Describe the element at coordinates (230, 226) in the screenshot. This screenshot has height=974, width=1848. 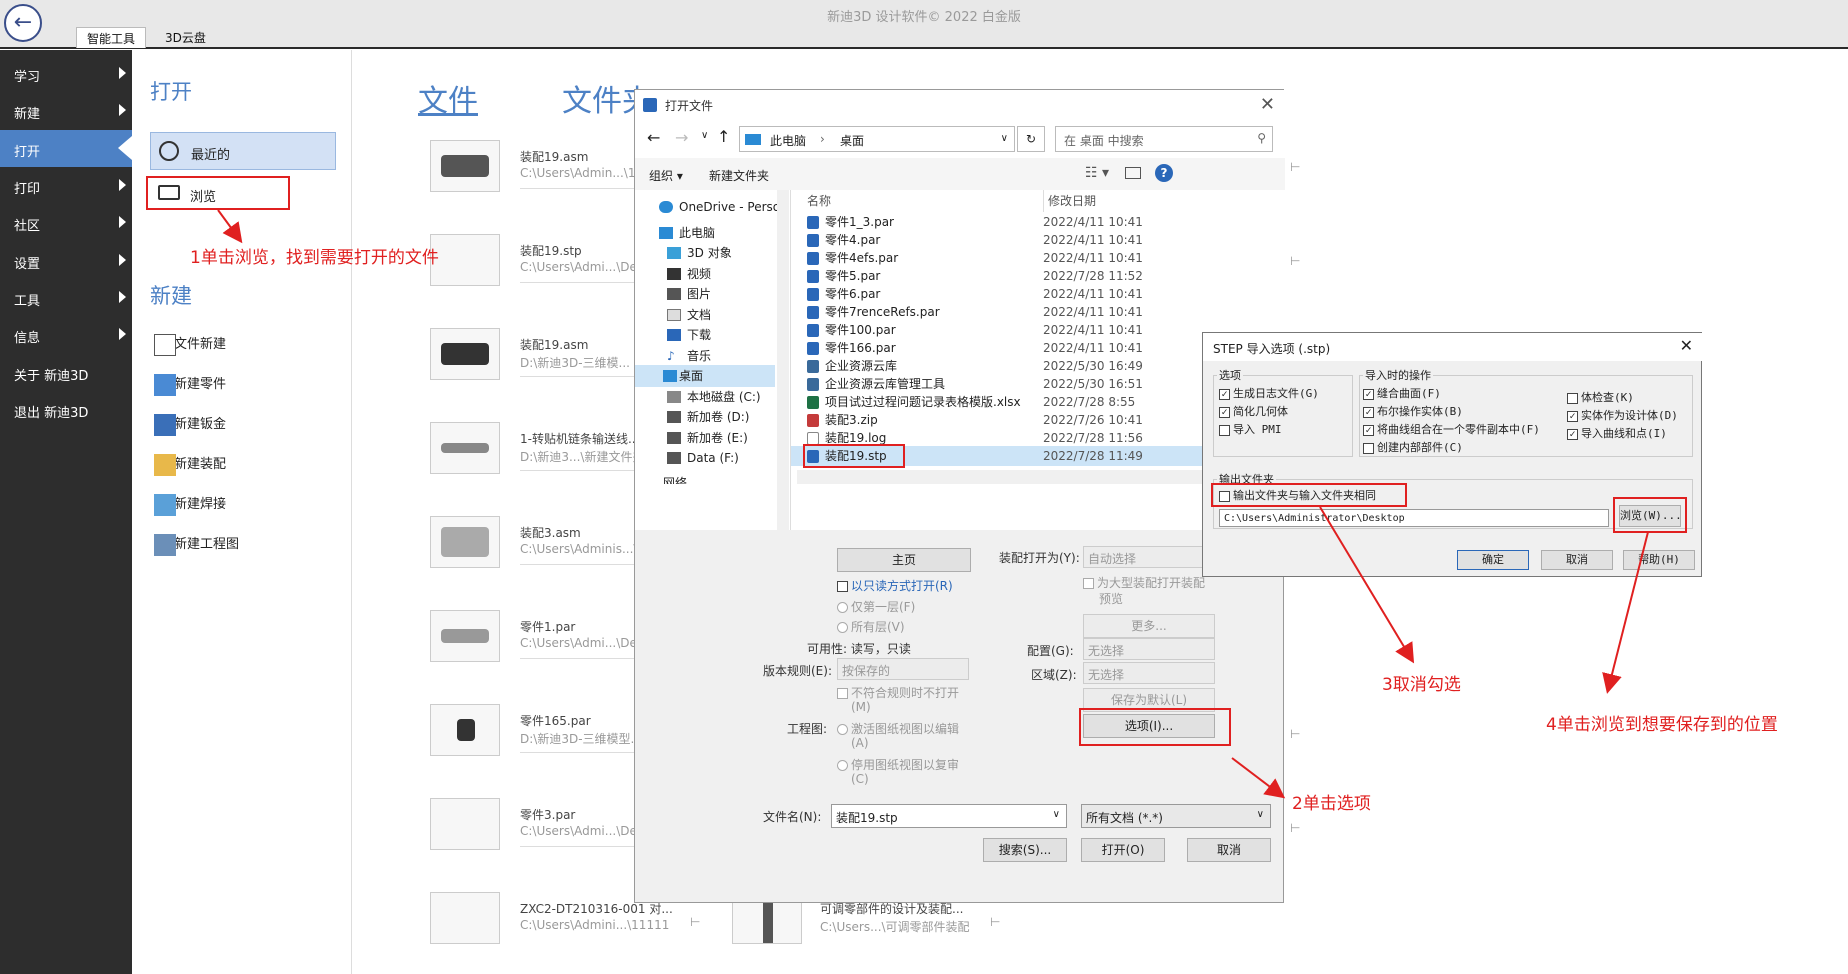
I see `arrow-step1` at that location.